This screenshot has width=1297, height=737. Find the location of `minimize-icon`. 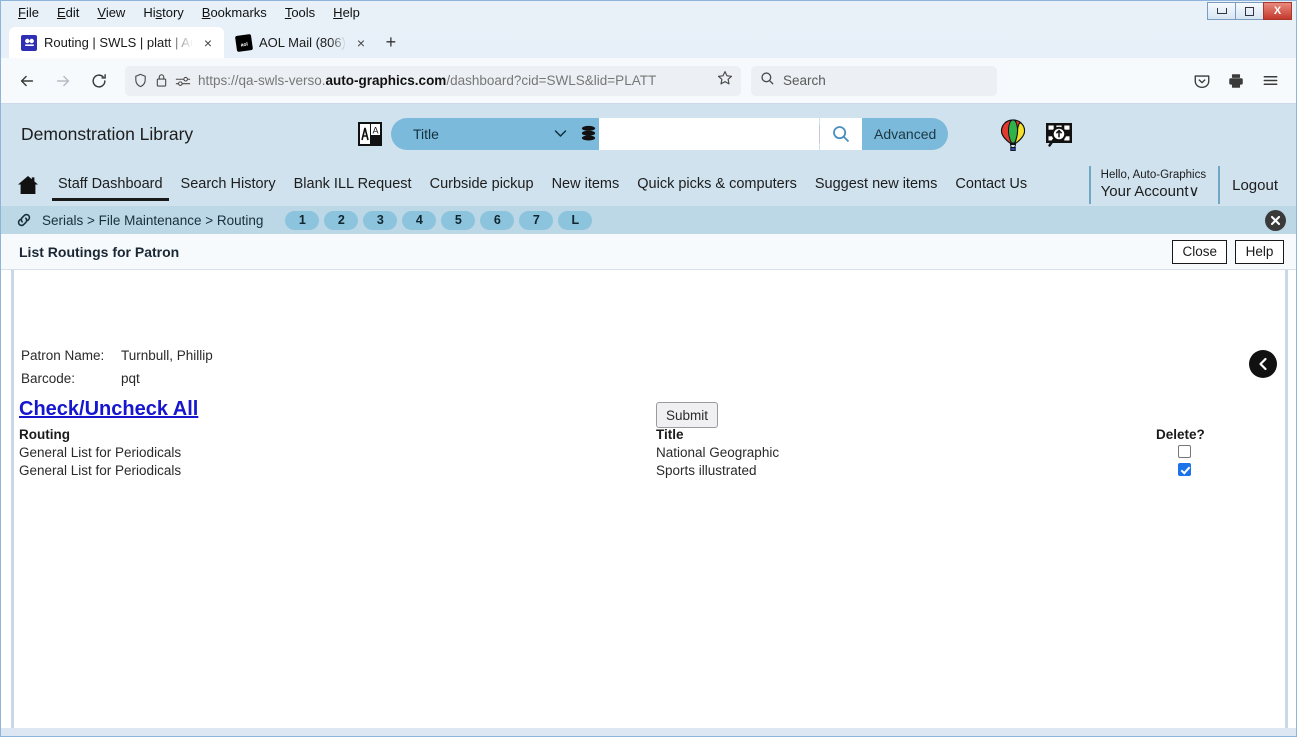

minimize-icon is located at coordinates (1221, 11).